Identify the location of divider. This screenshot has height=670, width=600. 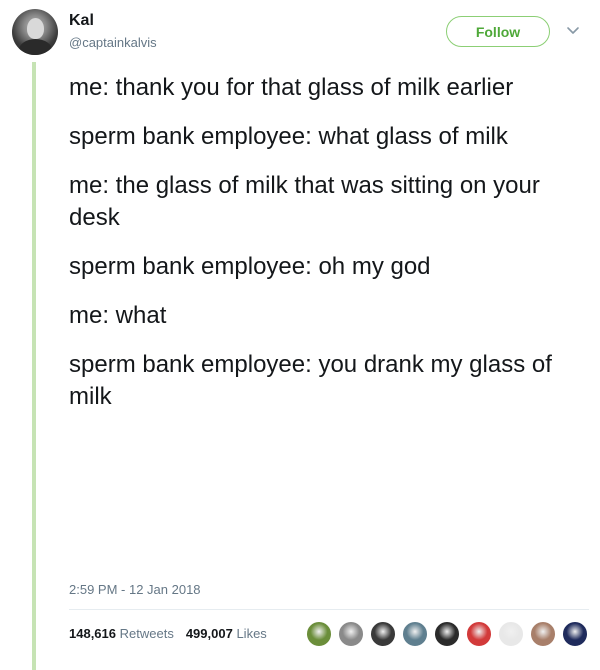
(329, 609).